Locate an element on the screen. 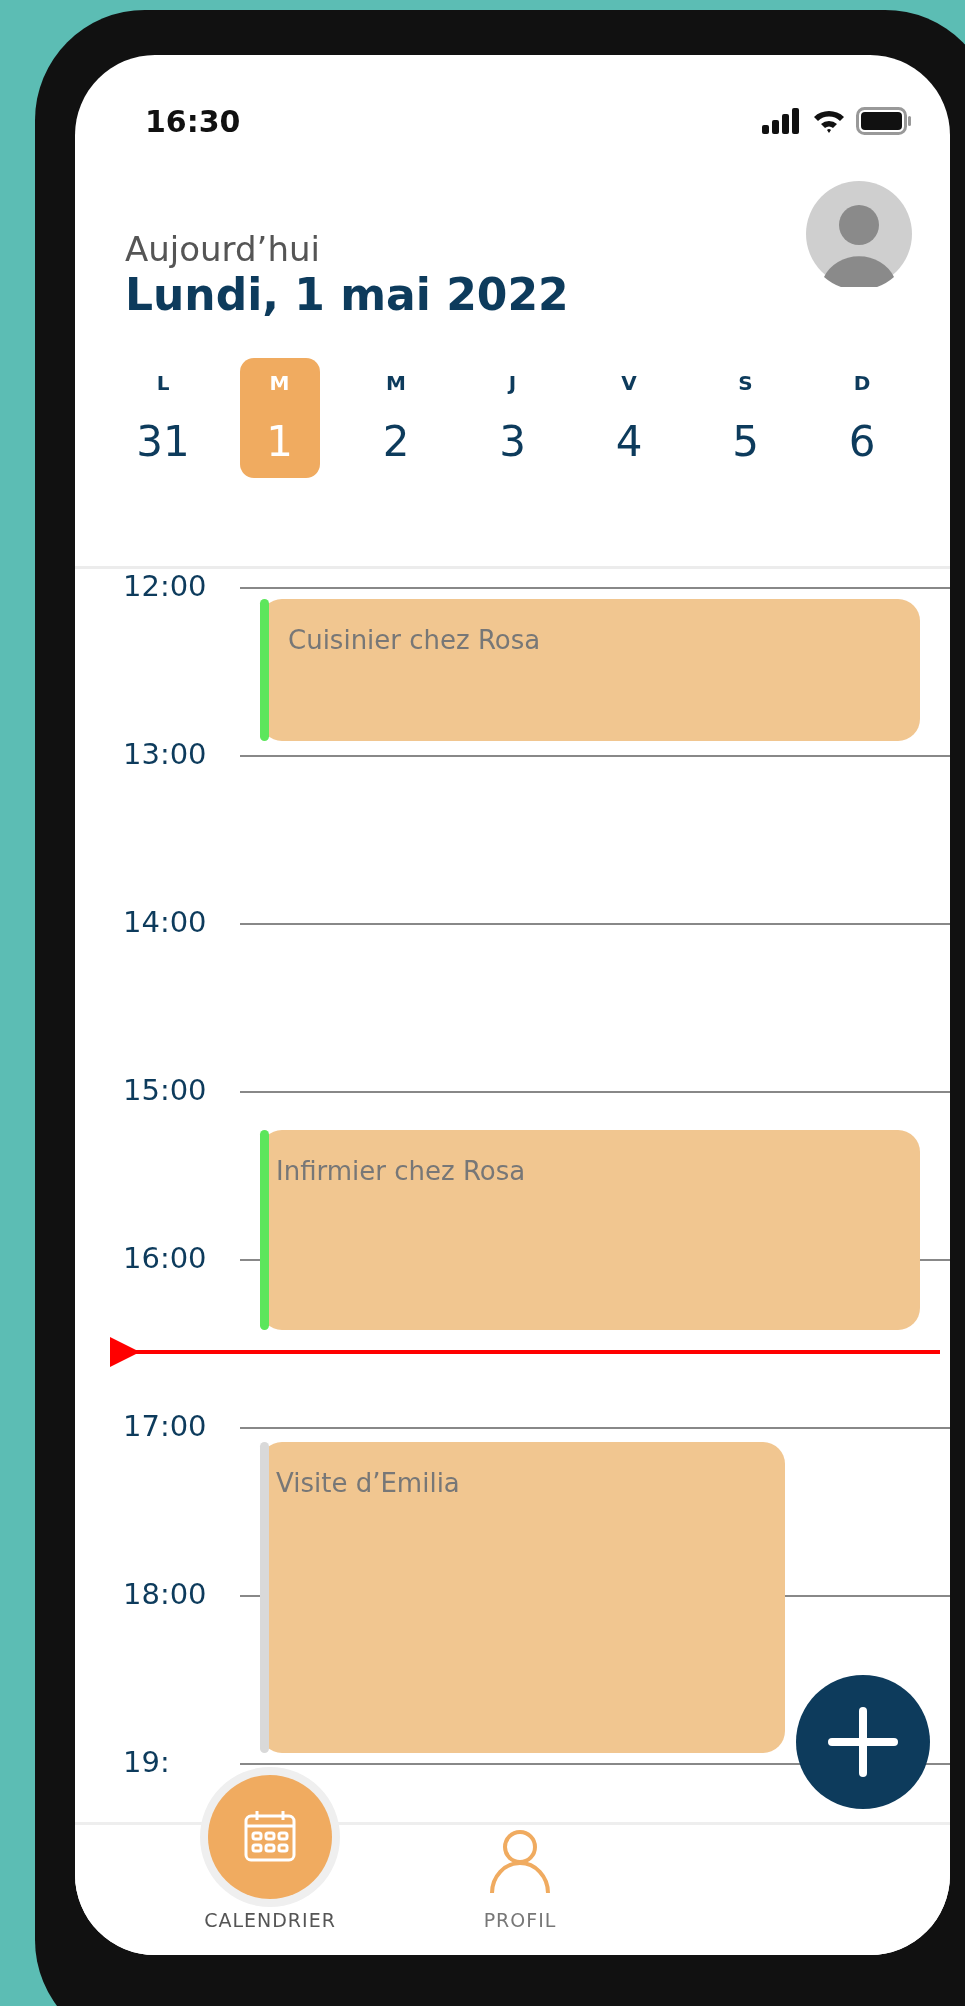 This screenshot has width=965, height=2006. avatar is located at coordinates (859, 234).